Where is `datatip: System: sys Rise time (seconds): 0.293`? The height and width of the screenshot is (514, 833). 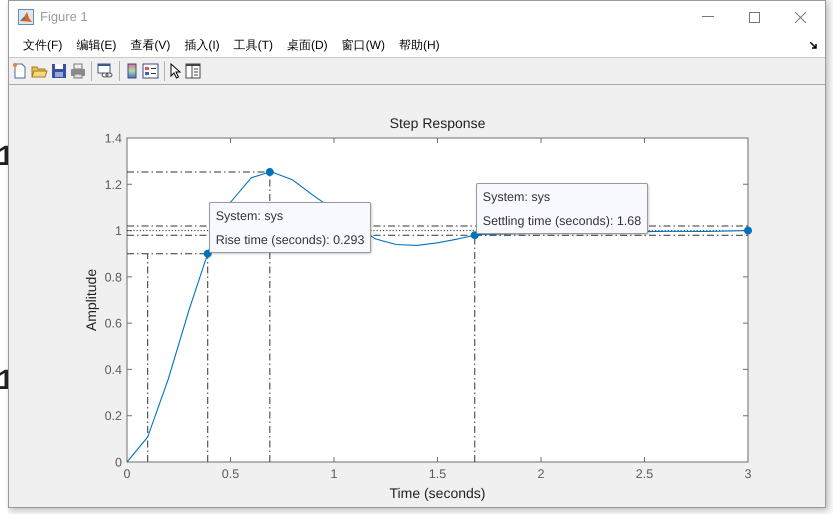 datatip: System: sys Rise time (seconds): 0.293 is located at coordinates (290, 227).